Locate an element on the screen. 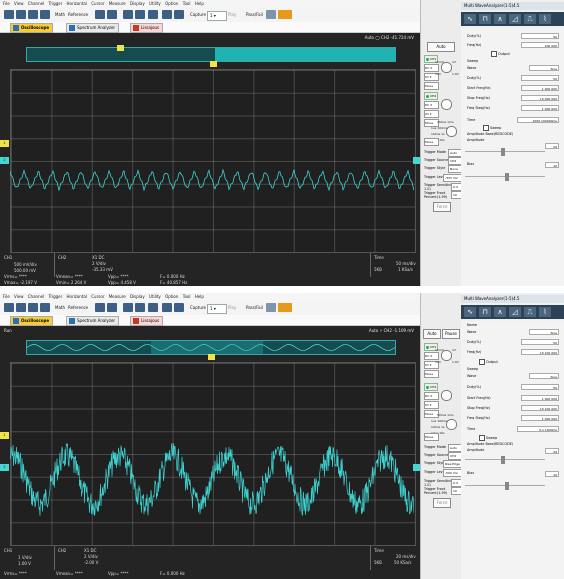 This screenshot has width=564, height=579. menu-display: Display is located at coordinates (137, 297).